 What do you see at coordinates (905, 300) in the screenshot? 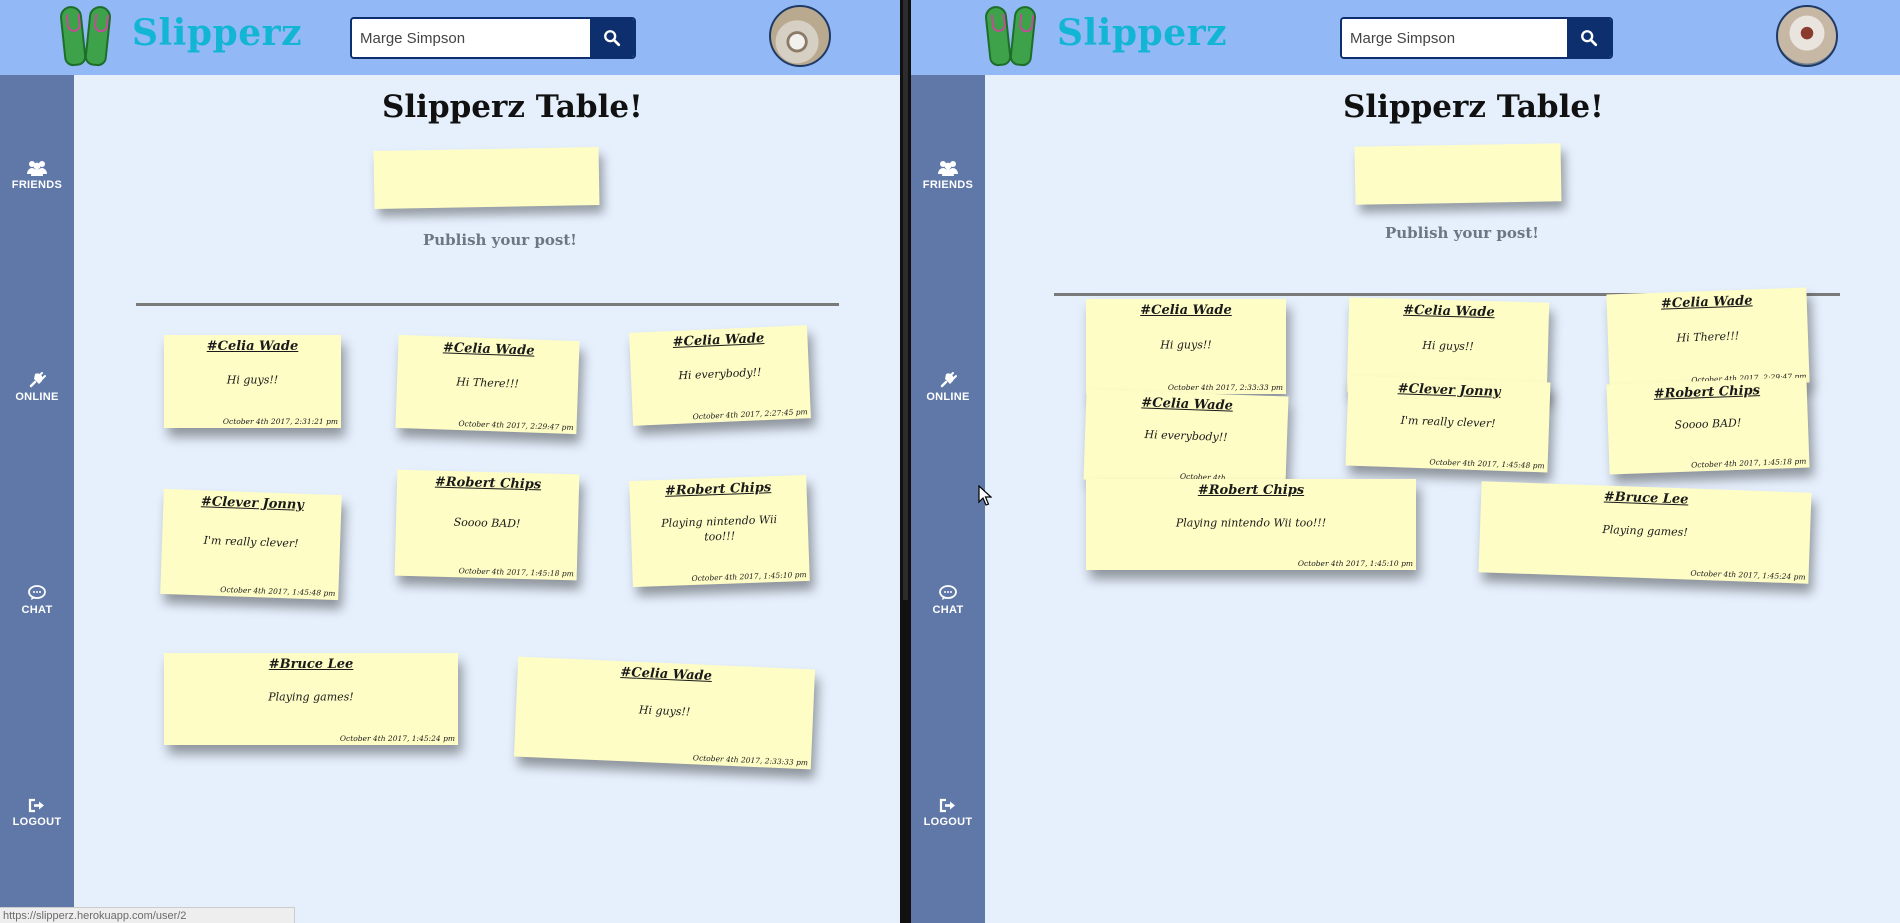
I see `scrollbar` at bounding box center [905, 300].